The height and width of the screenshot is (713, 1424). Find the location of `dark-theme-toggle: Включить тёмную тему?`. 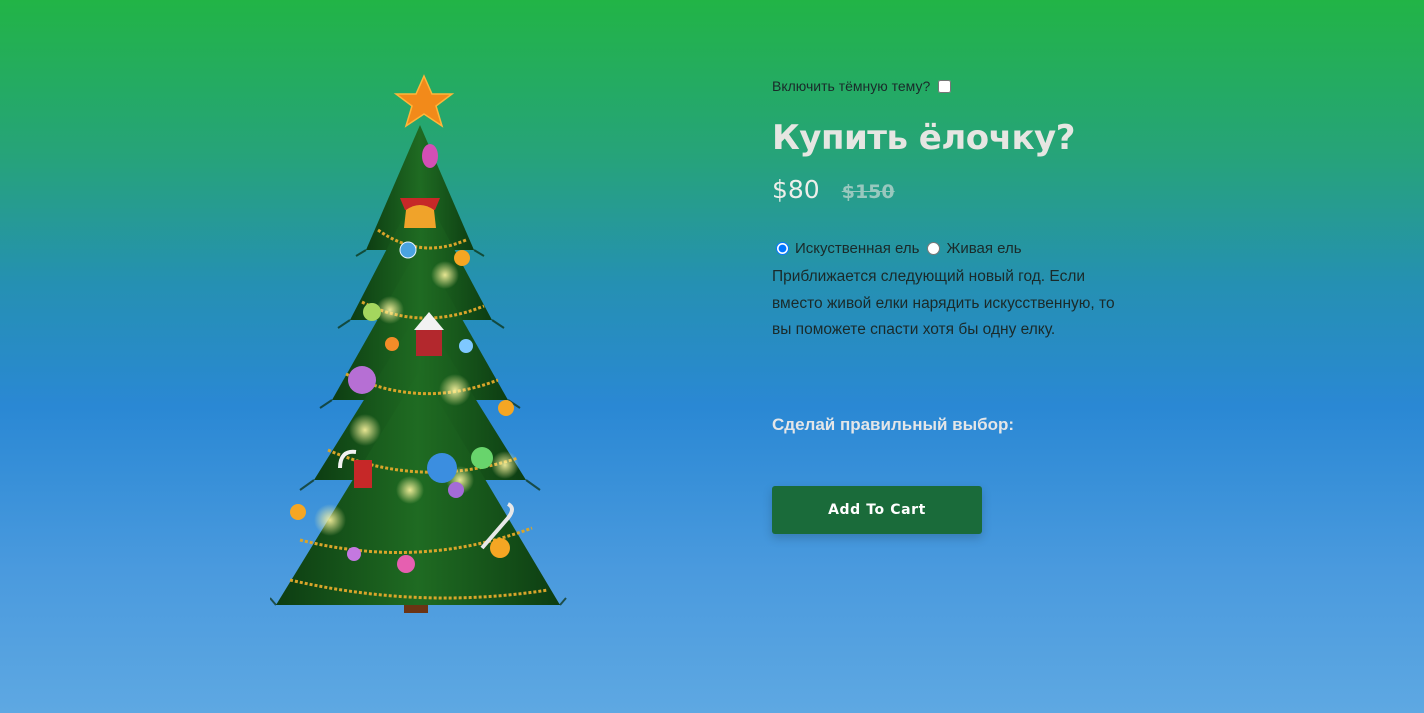

dark-theme-toggle: Включить тёмную тему? is located at coordinates (862, 86).